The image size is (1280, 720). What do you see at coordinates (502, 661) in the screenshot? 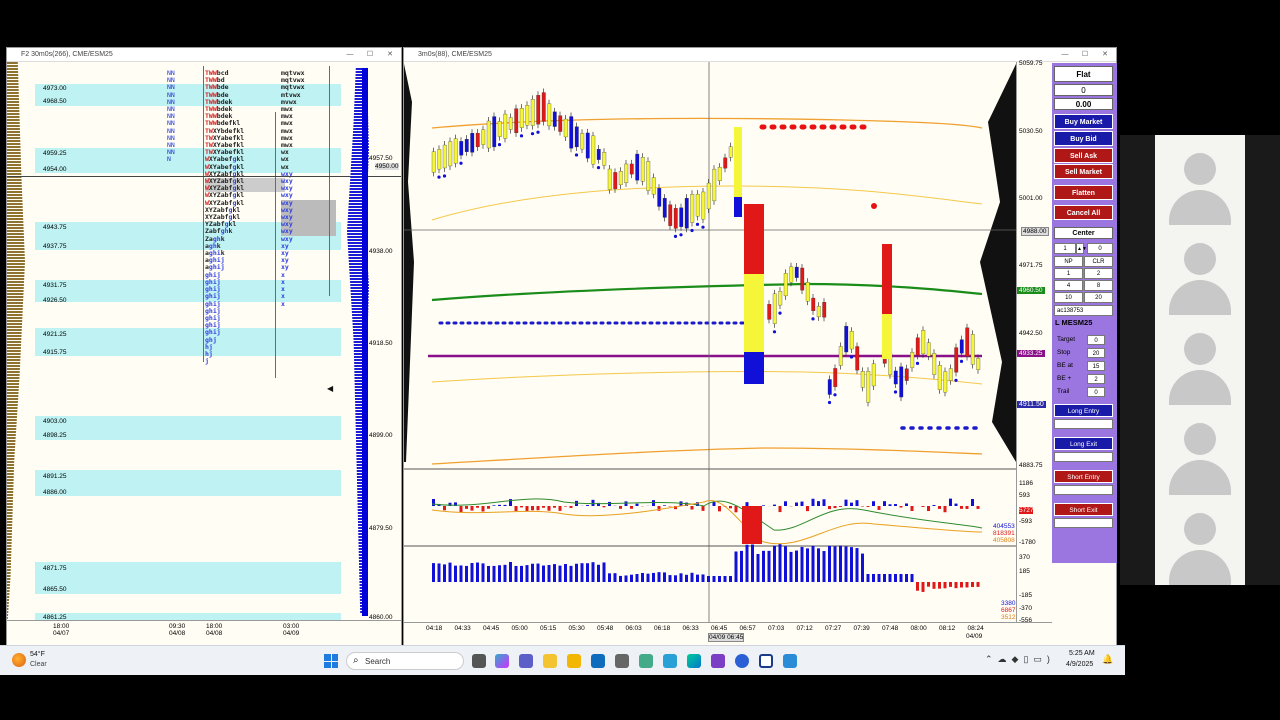
I see `copilot-icon` at bounding box center [502, 661].